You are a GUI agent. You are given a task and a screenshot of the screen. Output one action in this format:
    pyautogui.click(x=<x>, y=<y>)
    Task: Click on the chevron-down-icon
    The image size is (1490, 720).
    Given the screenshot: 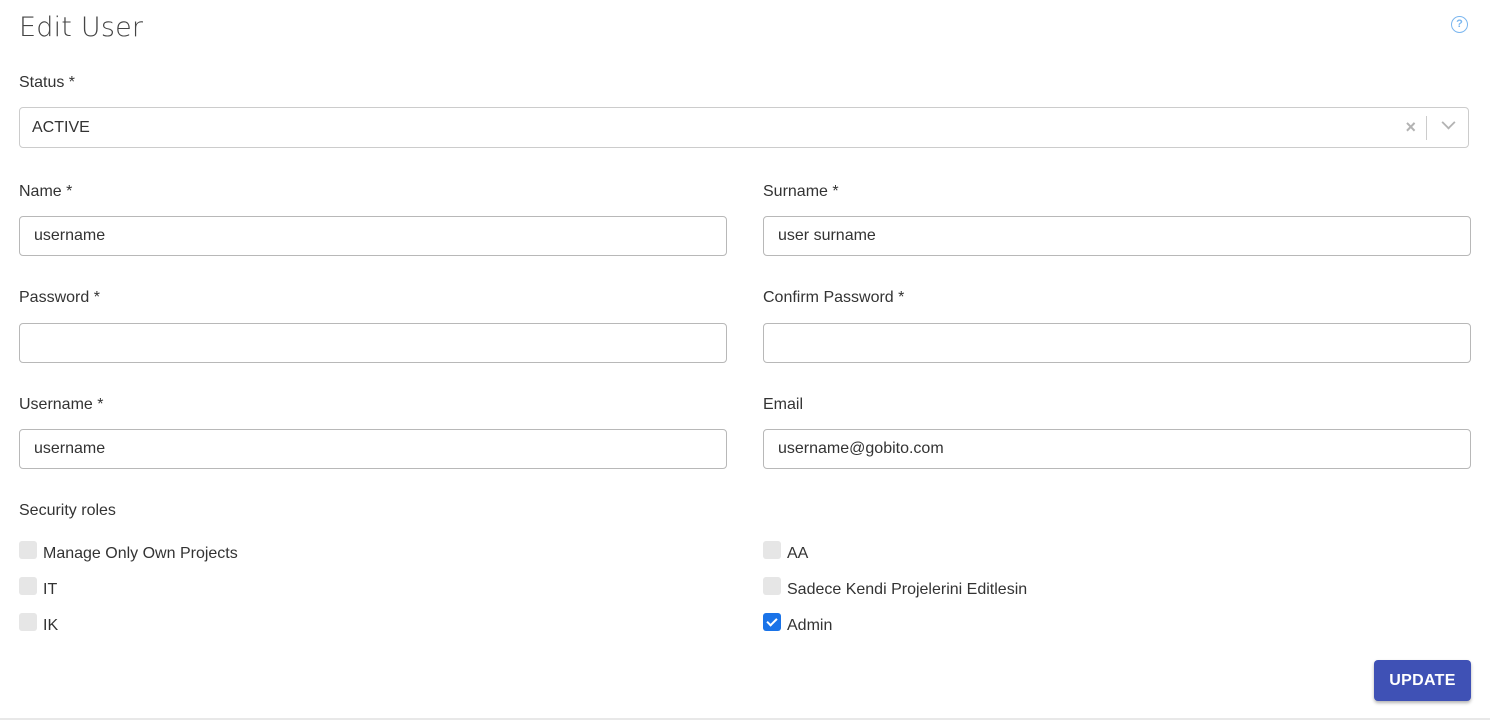 What is the action you would take?
    pyautogui.click(x=1448, y=122)
    